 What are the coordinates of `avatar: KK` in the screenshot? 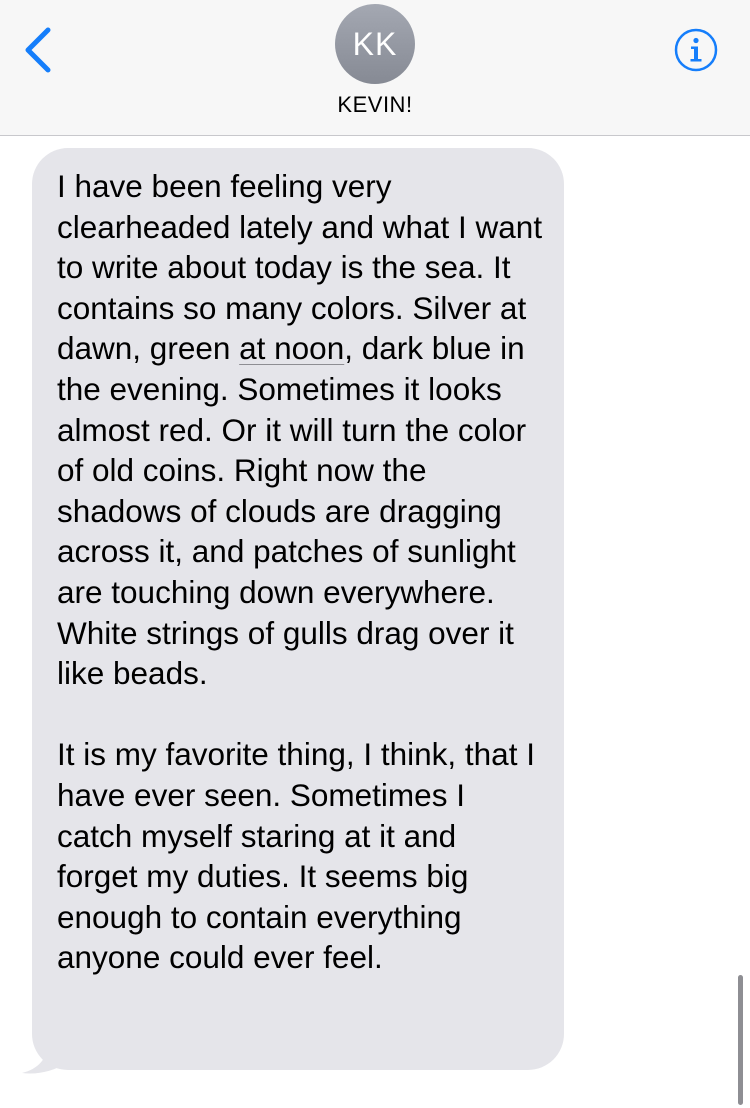 It's located at (375, 44).